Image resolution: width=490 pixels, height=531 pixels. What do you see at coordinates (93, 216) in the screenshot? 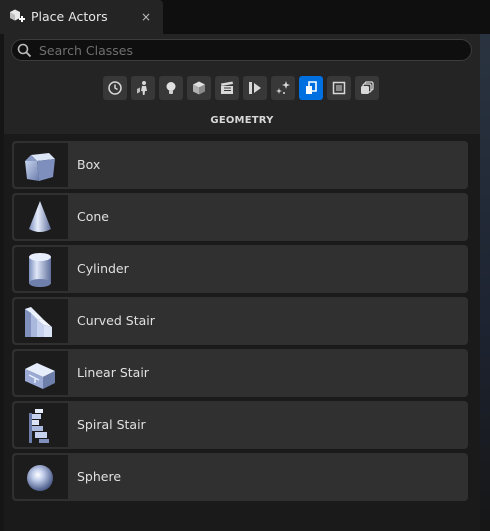
I see `item-label: Cone` at bounding box center [93, 216].